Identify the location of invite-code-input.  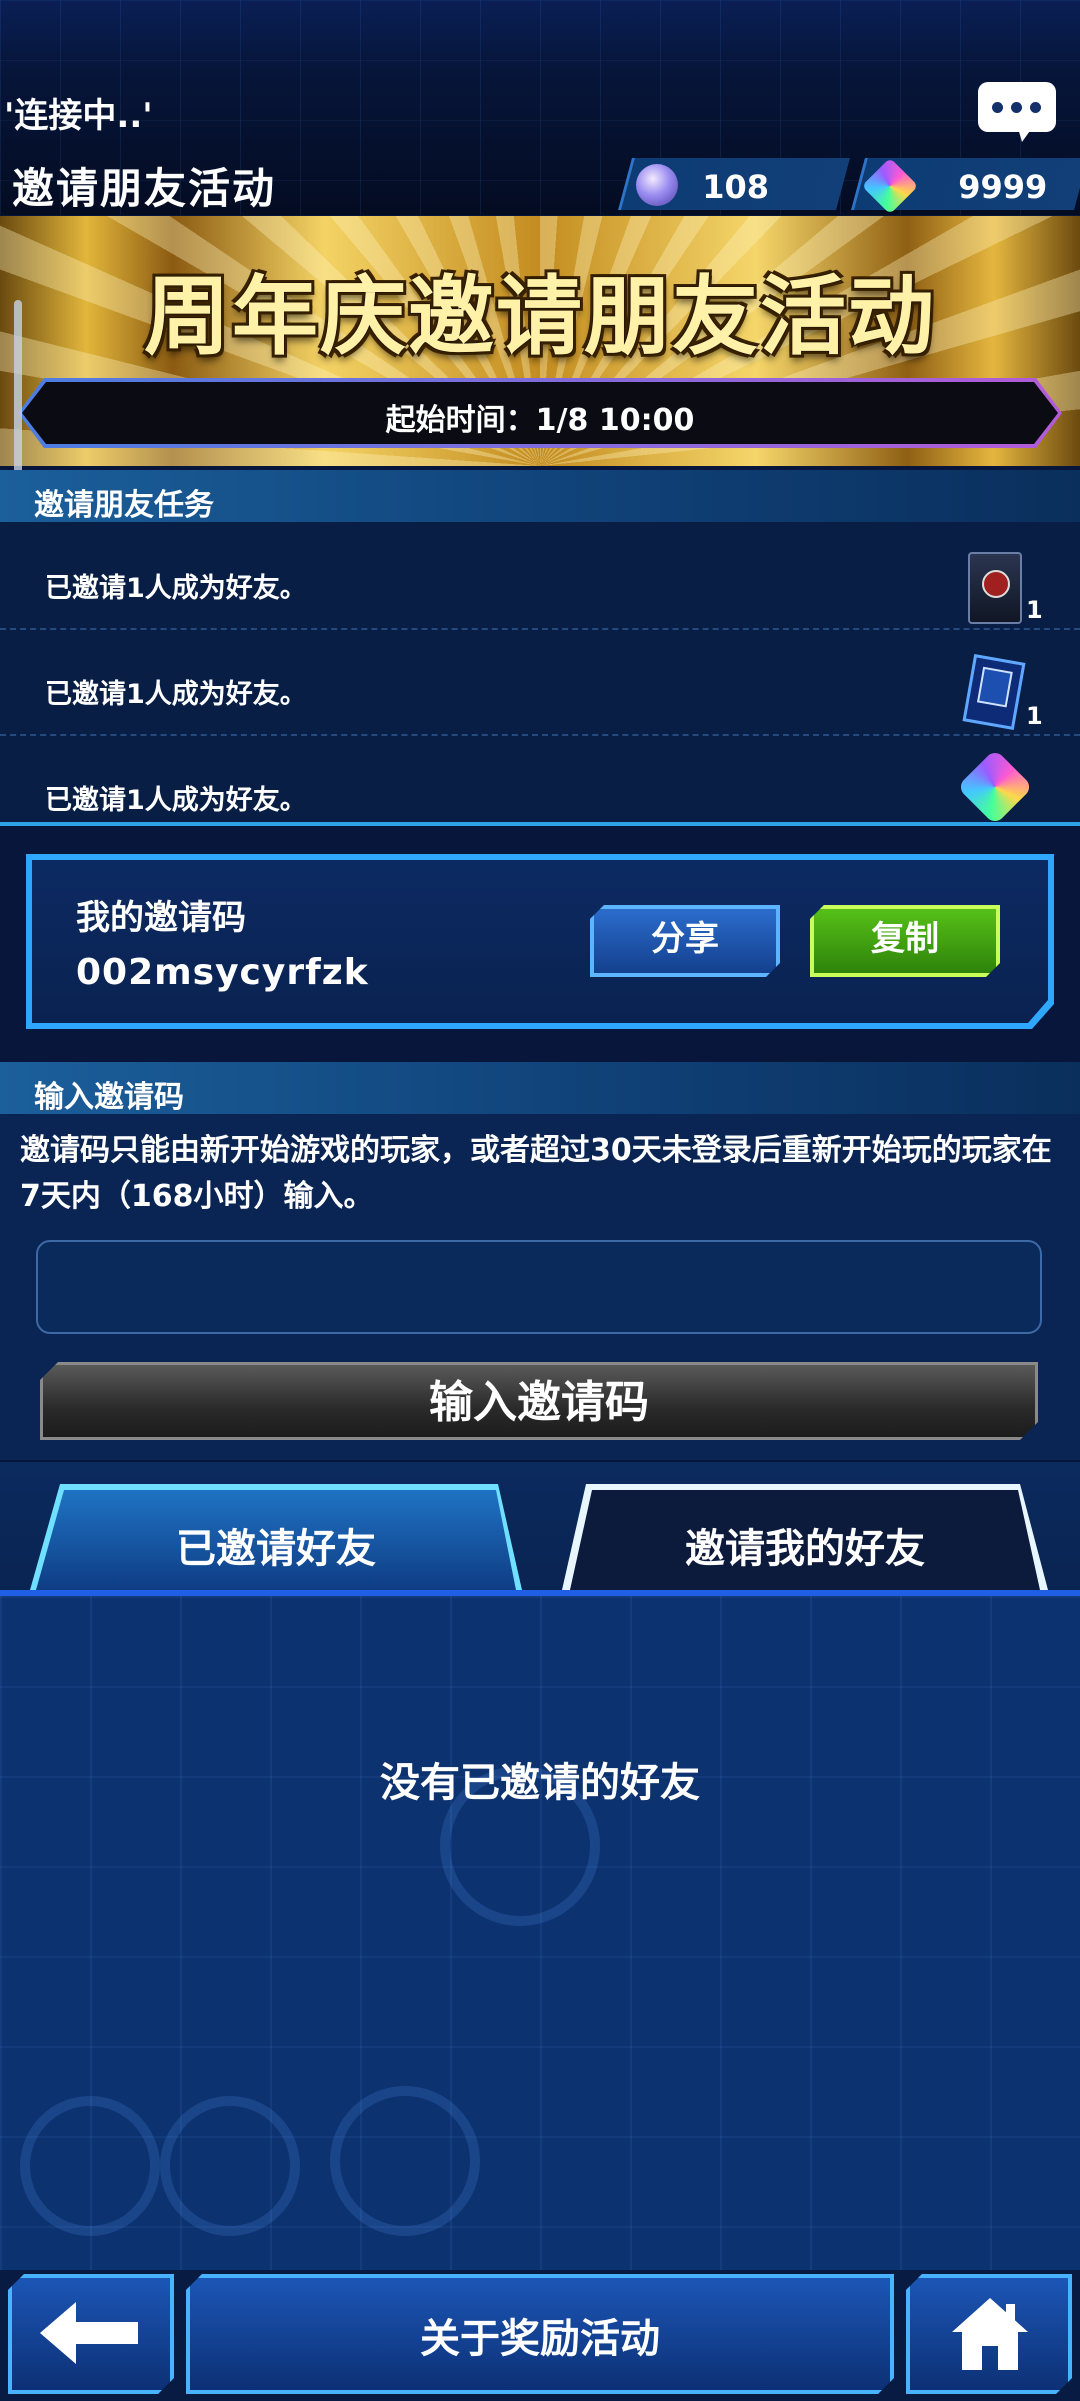
(539, 1287).